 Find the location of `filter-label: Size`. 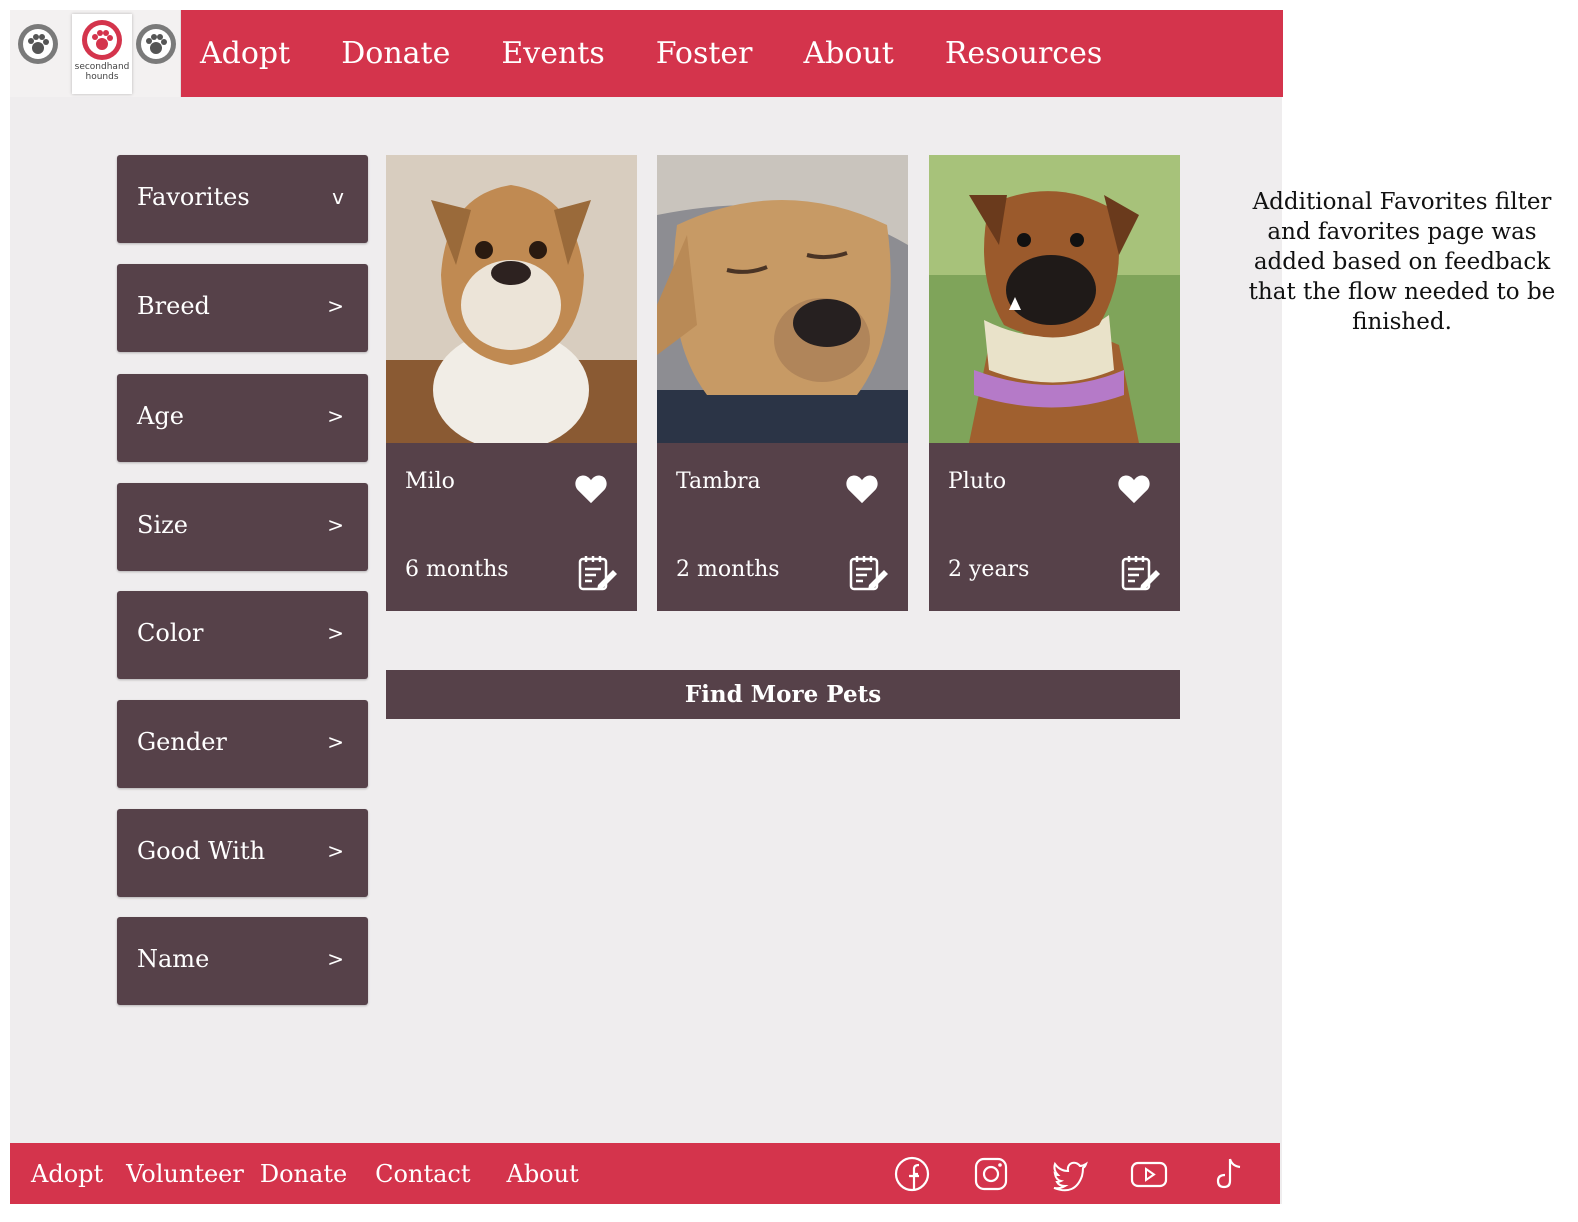

filter-label: Size is located at coordinates (162, 525).